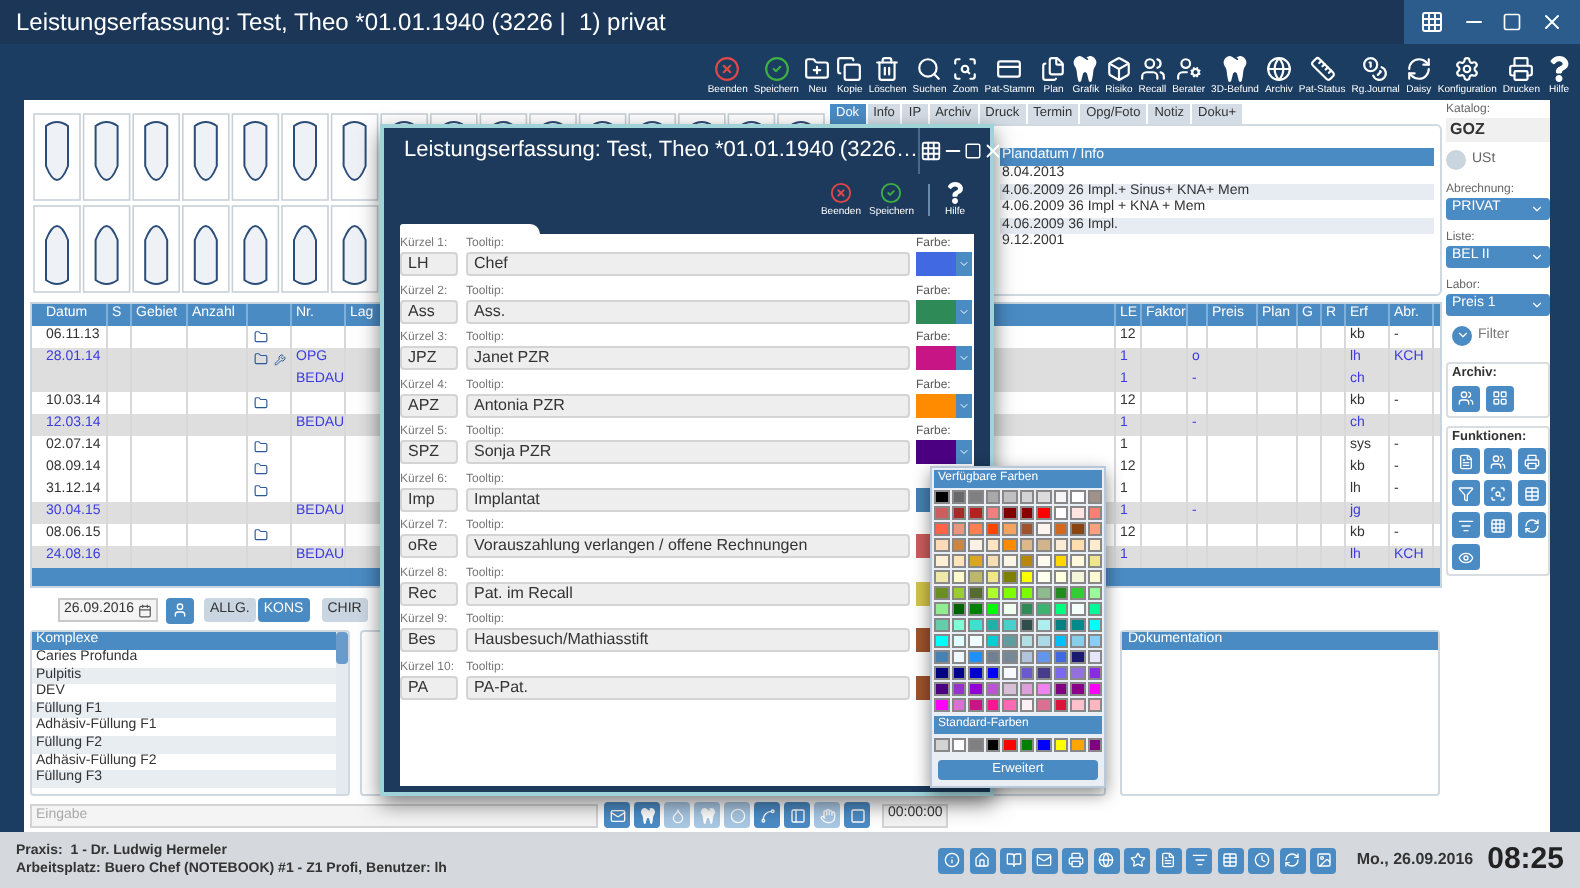 The height and width of the screenshot is (888, 1580). Describe the element at coordinates (341, 23) in the screenshot. I see `window-title: Leistungserfassung: Test, Theo *01.01.1940 (3226 | 1) privat` at that location.